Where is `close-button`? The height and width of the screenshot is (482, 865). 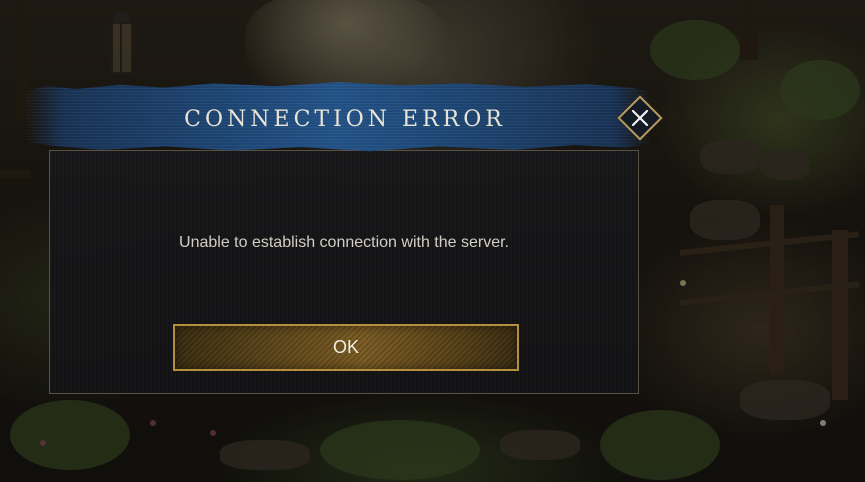
close-button is located at coordinates (640, 118).